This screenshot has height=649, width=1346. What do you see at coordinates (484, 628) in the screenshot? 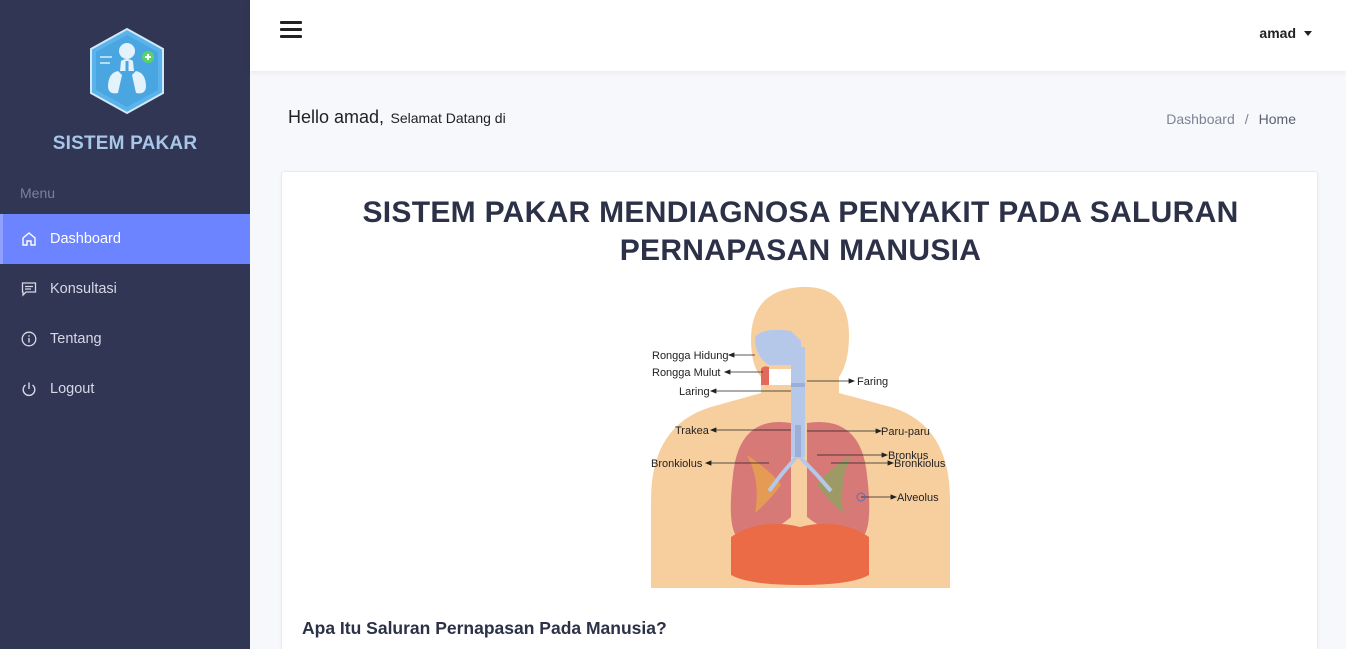
I see `section-heading: Apa Itu Saluran Pernapasan Pada Manusia?` at bounding box center [484, 628].